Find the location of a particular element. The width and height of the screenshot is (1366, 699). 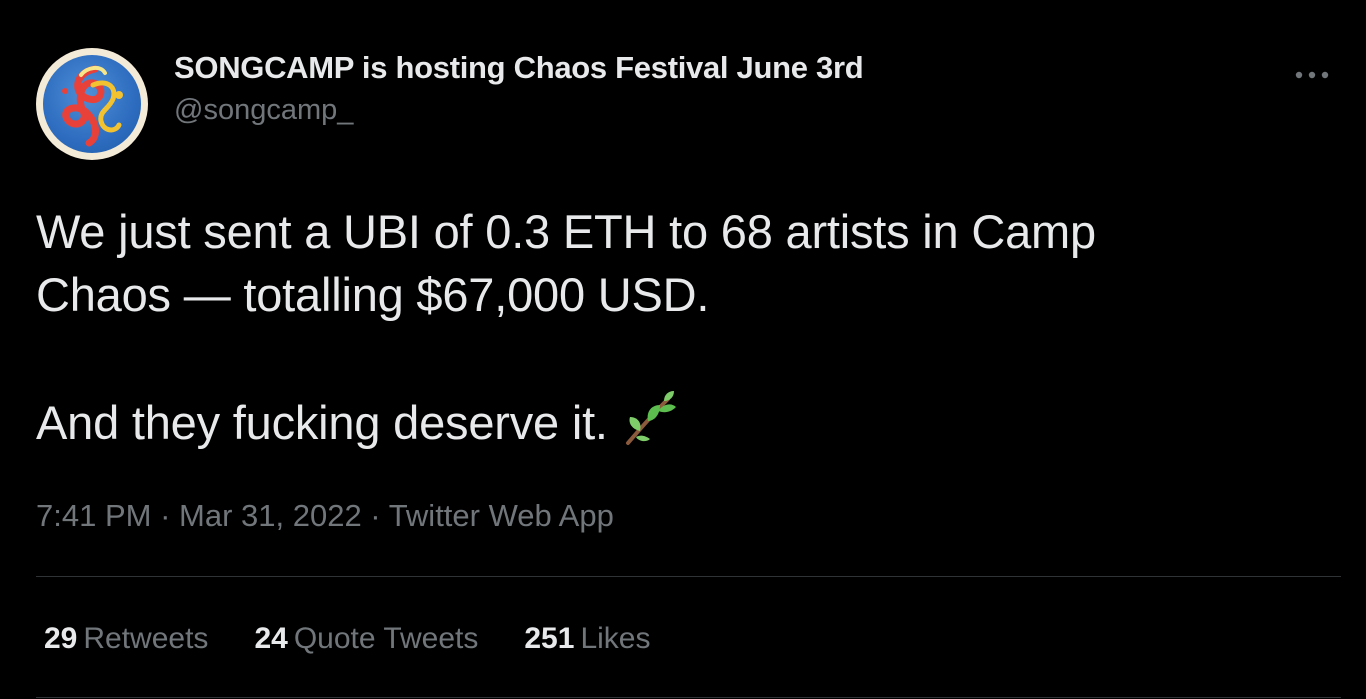

quote-tweets-stat: 24 Quote Tweets is located at coordinates (366, 639).